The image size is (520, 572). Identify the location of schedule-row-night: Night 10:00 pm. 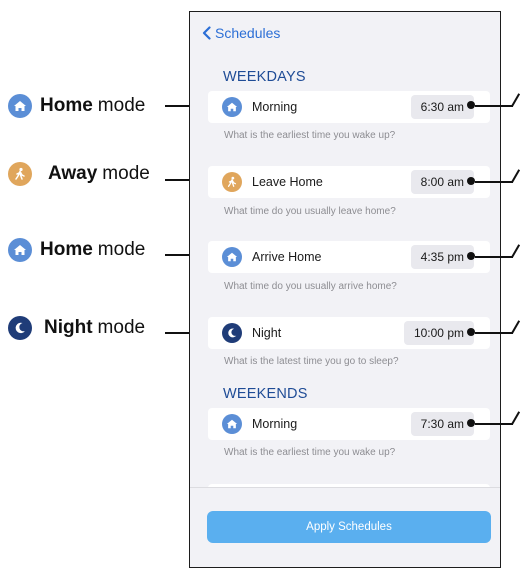
(349, 333).